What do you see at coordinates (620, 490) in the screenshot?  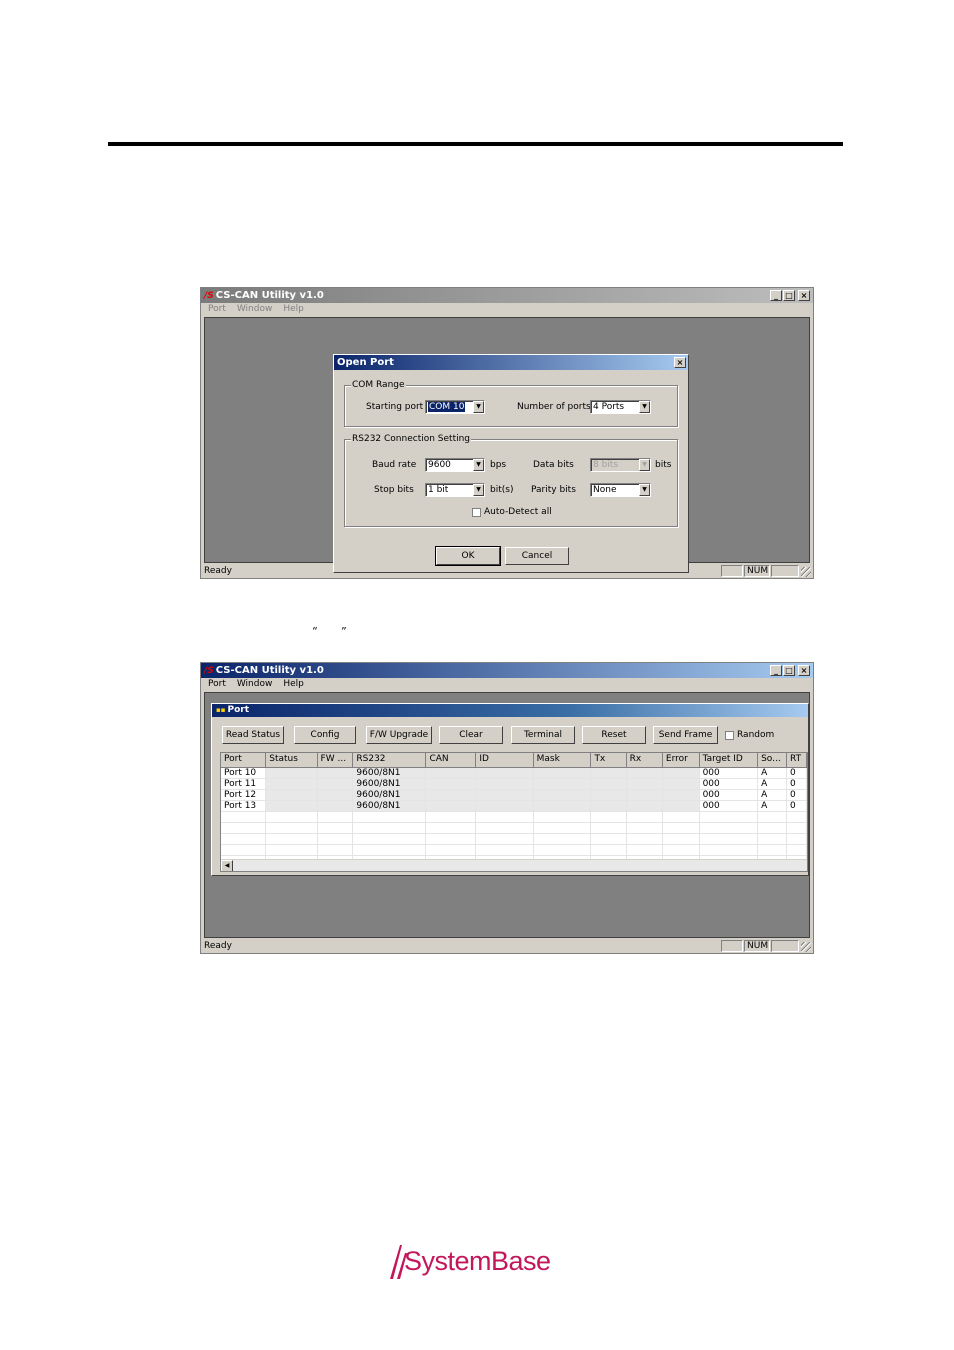 I see `parity-bits-select: None ▼` at bounding box center [620, 490].